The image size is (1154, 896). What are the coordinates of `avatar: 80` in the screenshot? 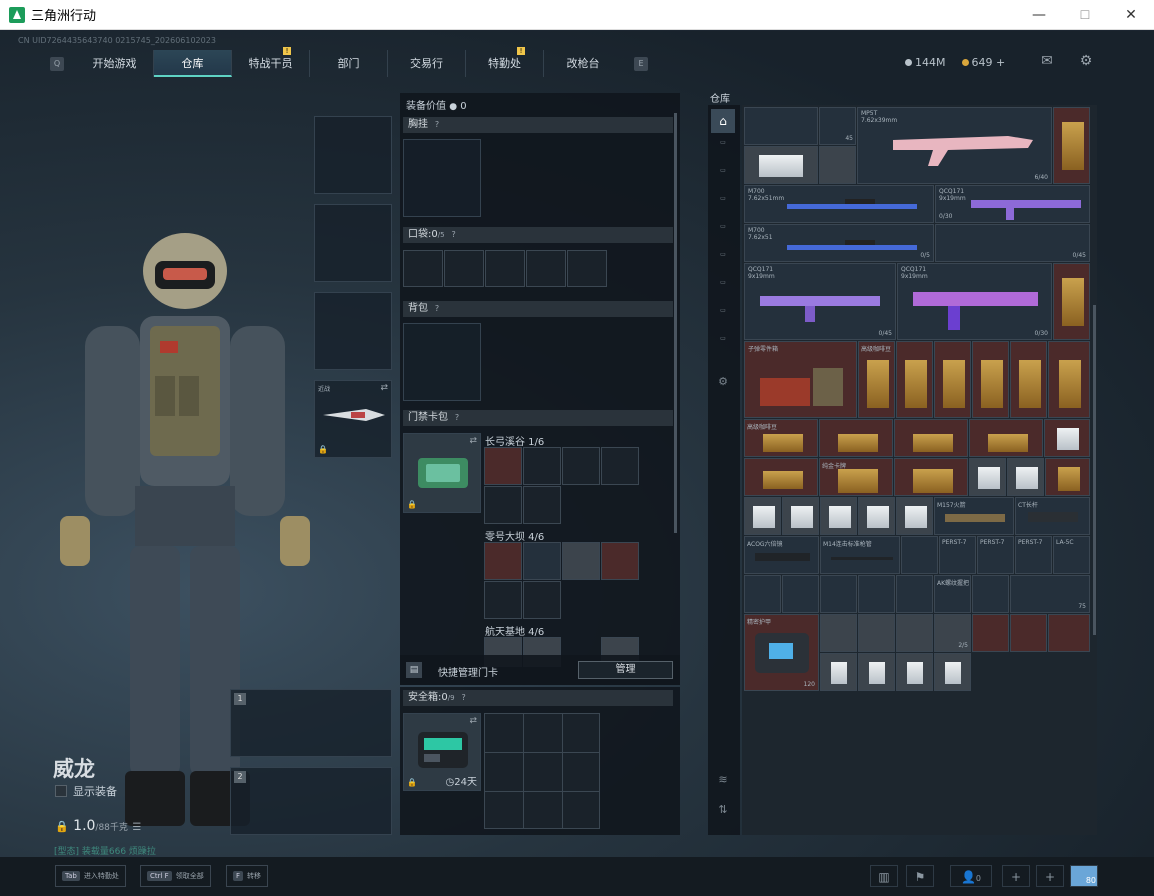 It's located at (1084, 876).